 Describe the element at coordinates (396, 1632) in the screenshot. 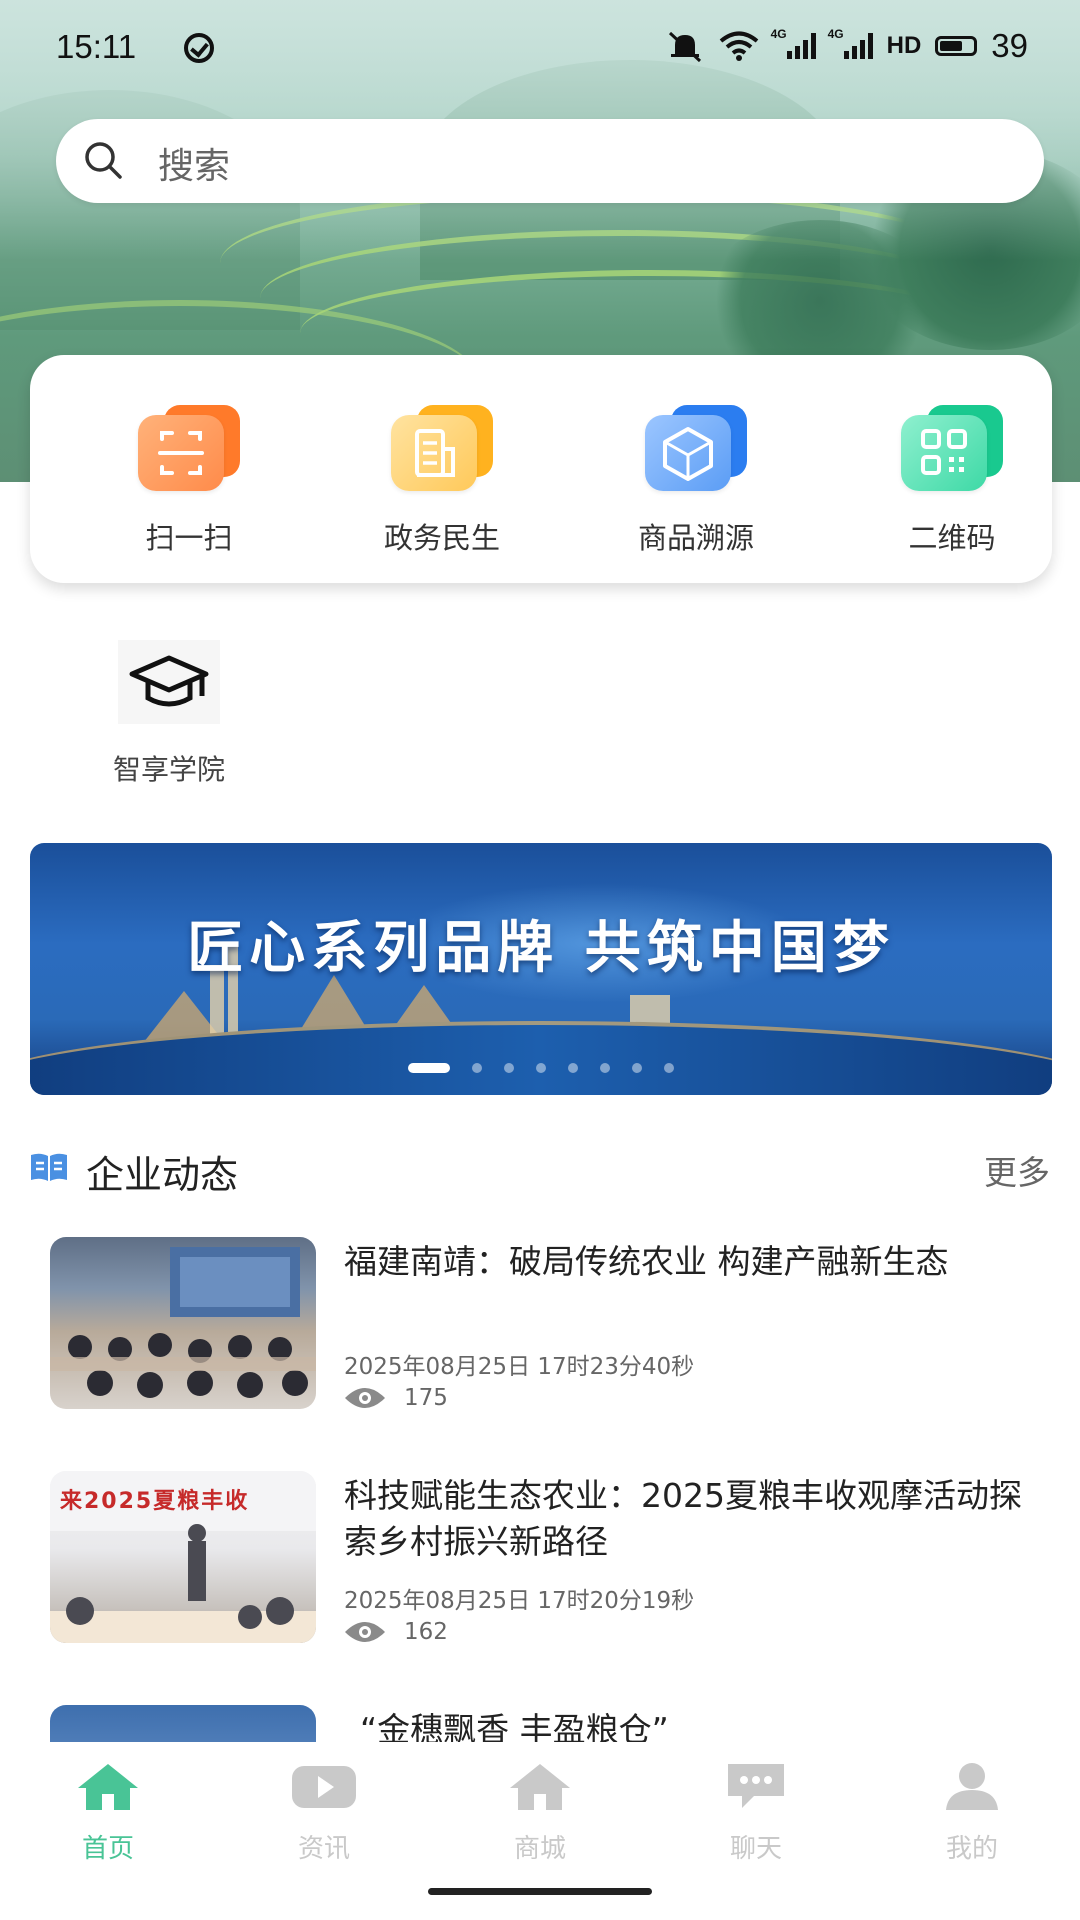

I see `news-views: 162` at that location.